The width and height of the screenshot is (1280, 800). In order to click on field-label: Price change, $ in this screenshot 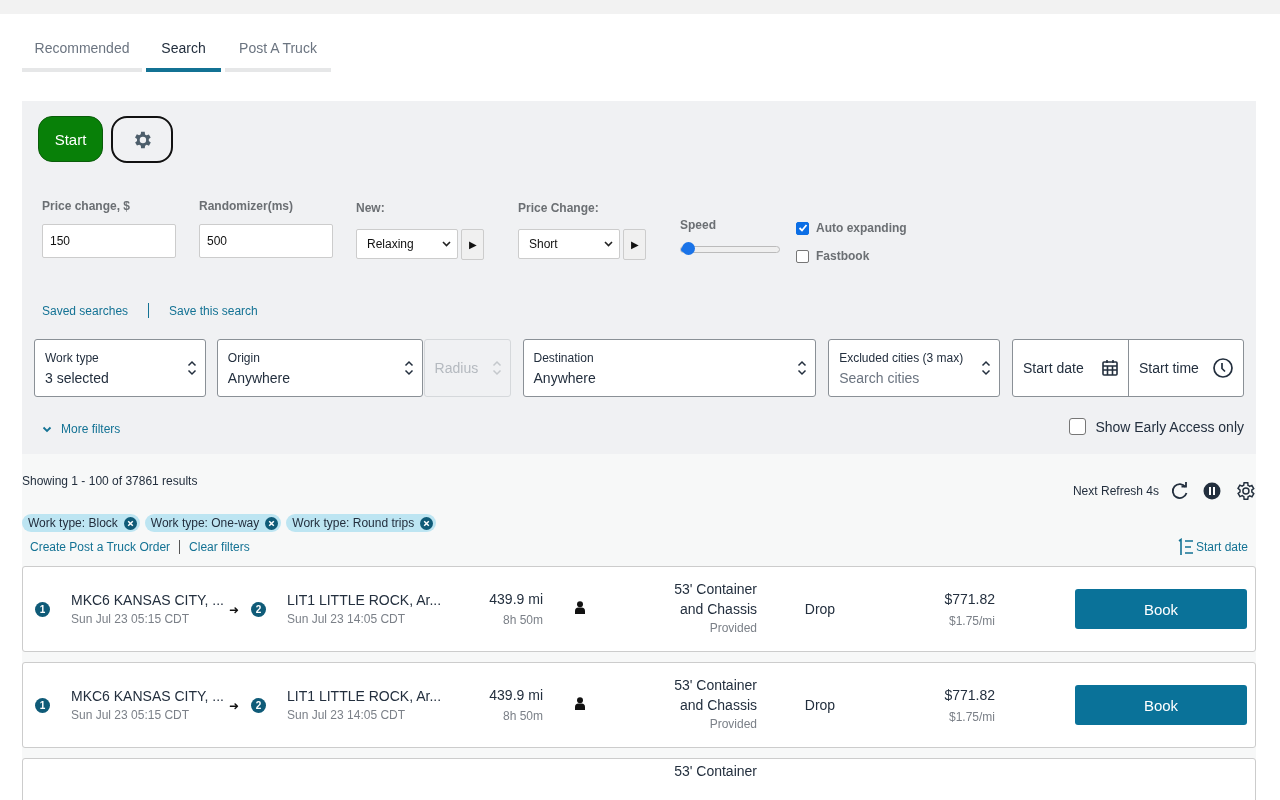, I will do `click(87, 206)`.